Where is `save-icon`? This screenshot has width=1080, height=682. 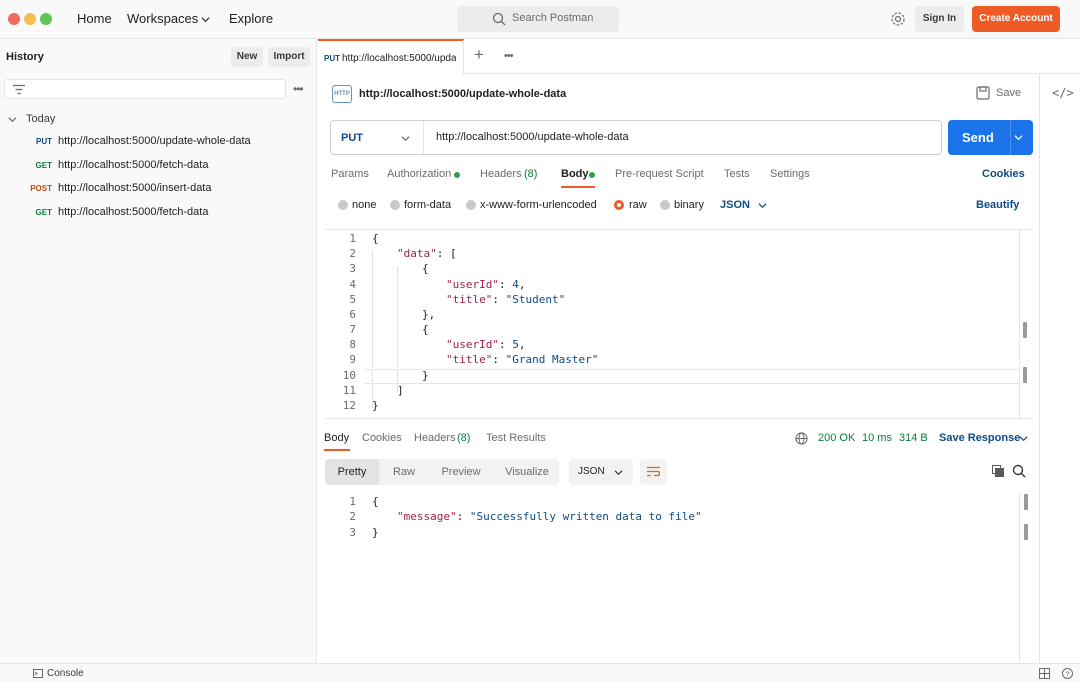 save-icon is located at coordinates (983, 93).